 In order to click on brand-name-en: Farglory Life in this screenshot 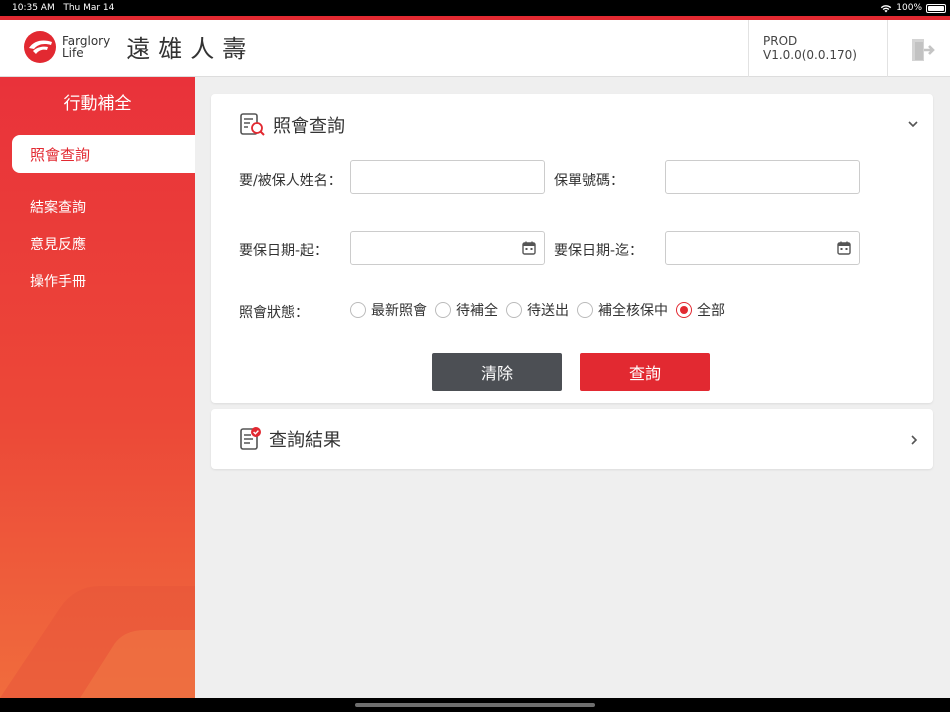, I will do `click(86, 46)`.